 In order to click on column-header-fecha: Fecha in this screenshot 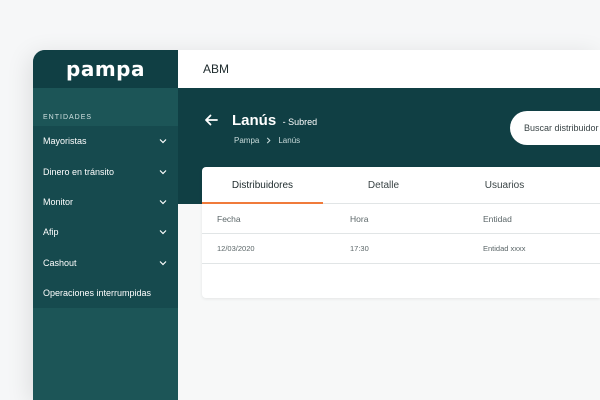, I will do `click(268, 219)`.